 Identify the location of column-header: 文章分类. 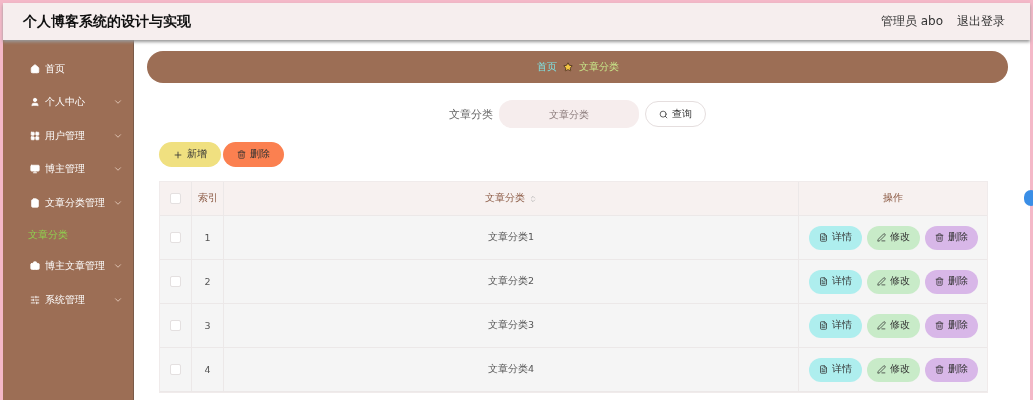
(511, 198).